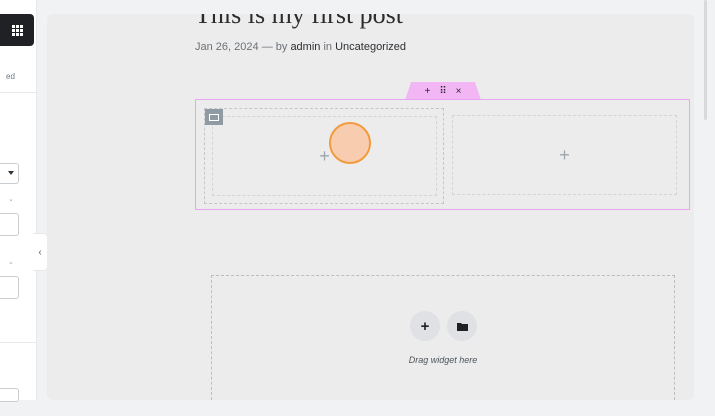 This screenshot has width=715, height=416. I want to click on plus-icon: +, so click(425, 326).